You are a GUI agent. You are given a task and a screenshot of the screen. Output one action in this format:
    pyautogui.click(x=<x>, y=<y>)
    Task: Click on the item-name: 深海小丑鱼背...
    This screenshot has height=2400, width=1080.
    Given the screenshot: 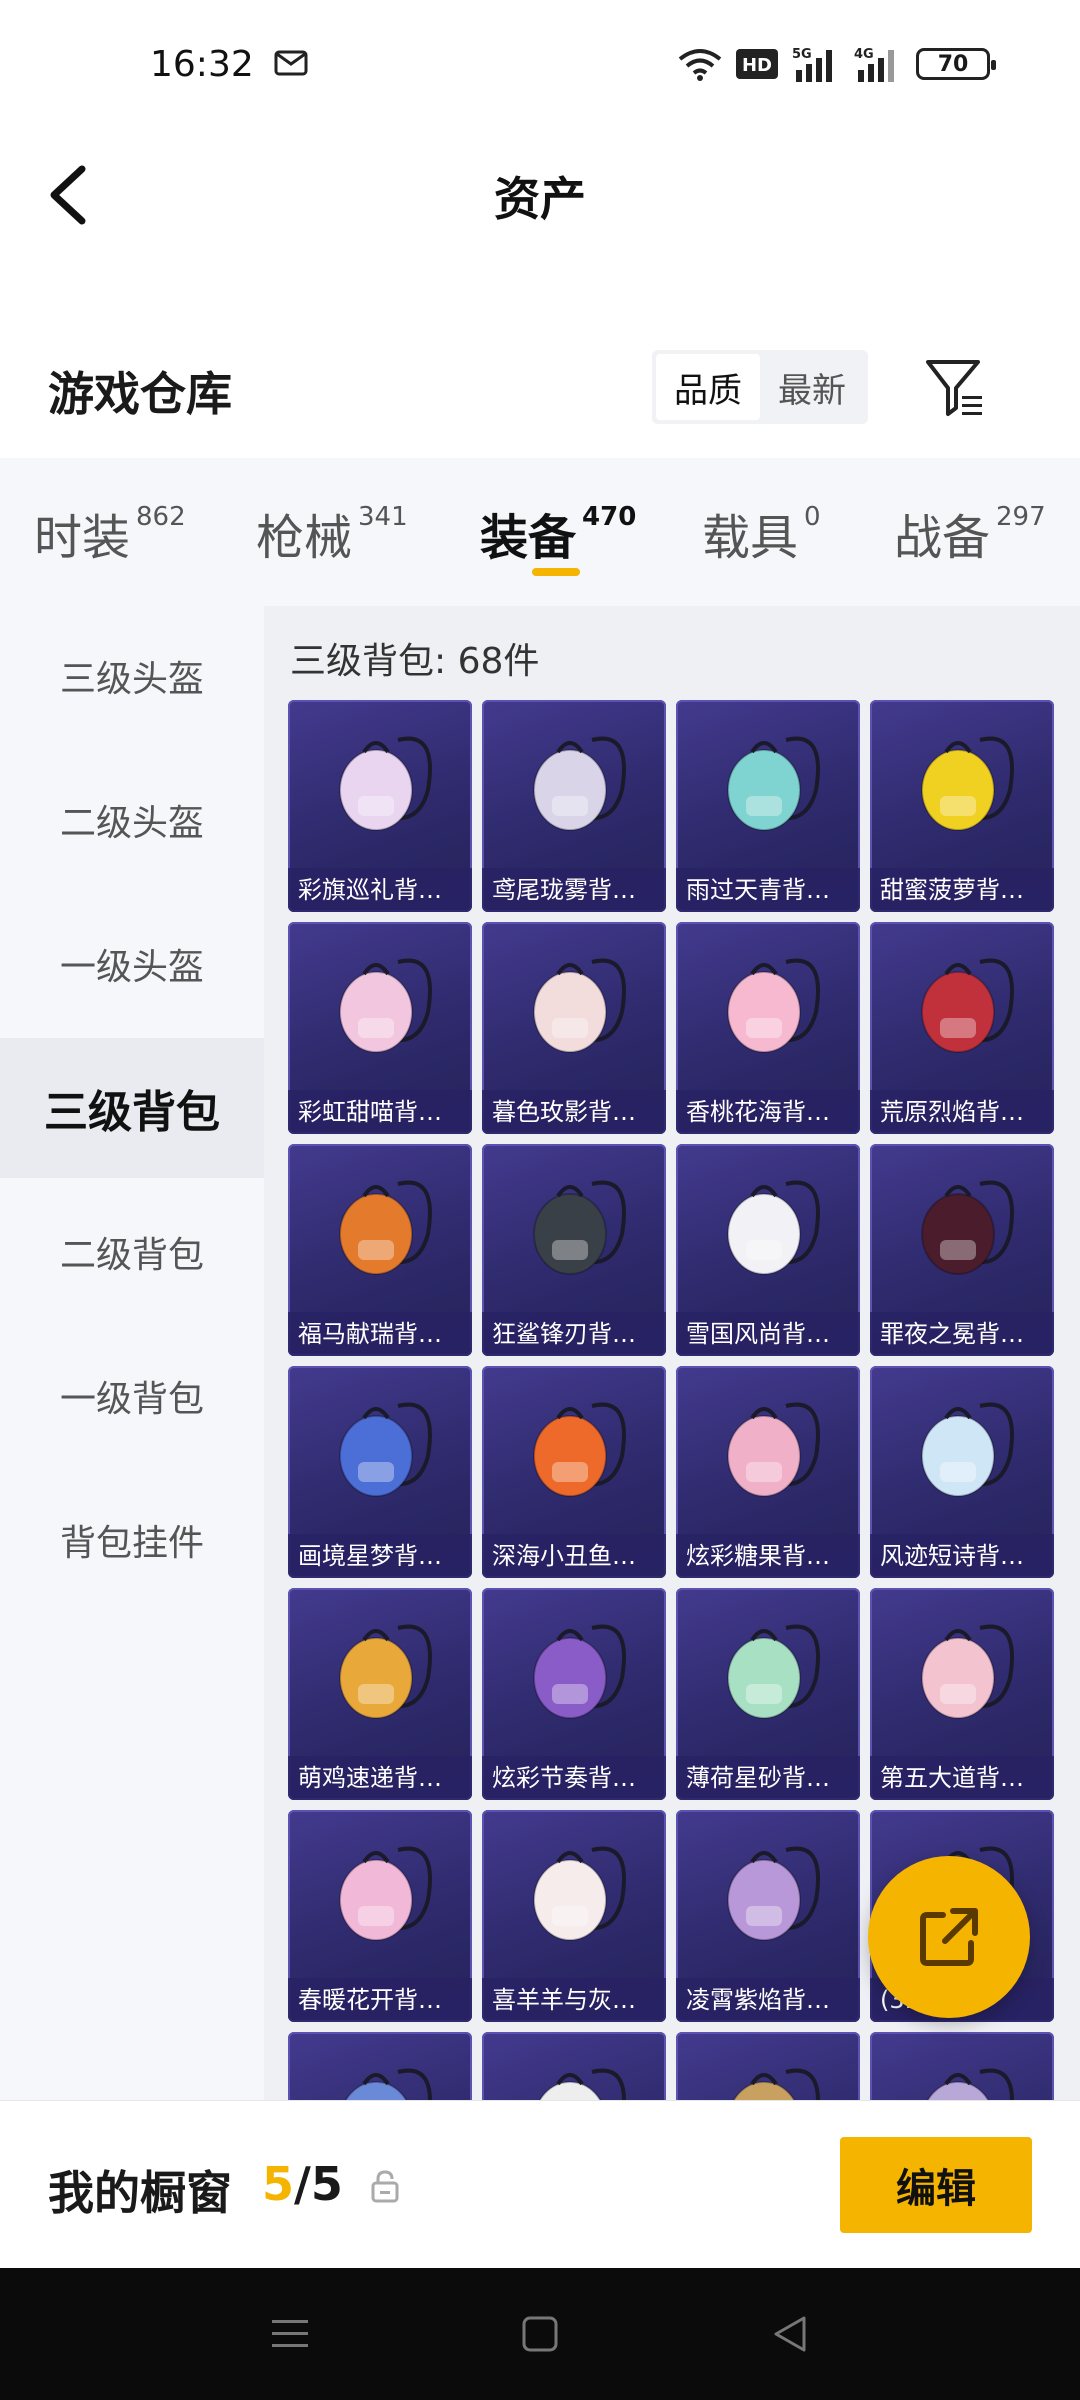 What is the action you would take?
    pyautogui.click(x=574, y=1556)
    